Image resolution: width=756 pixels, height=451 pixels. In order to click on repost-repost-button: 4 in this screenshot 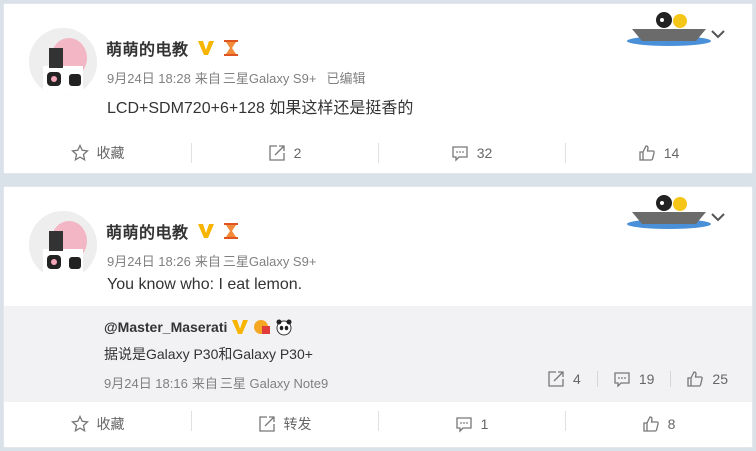, I will do `click(559, 379)`.